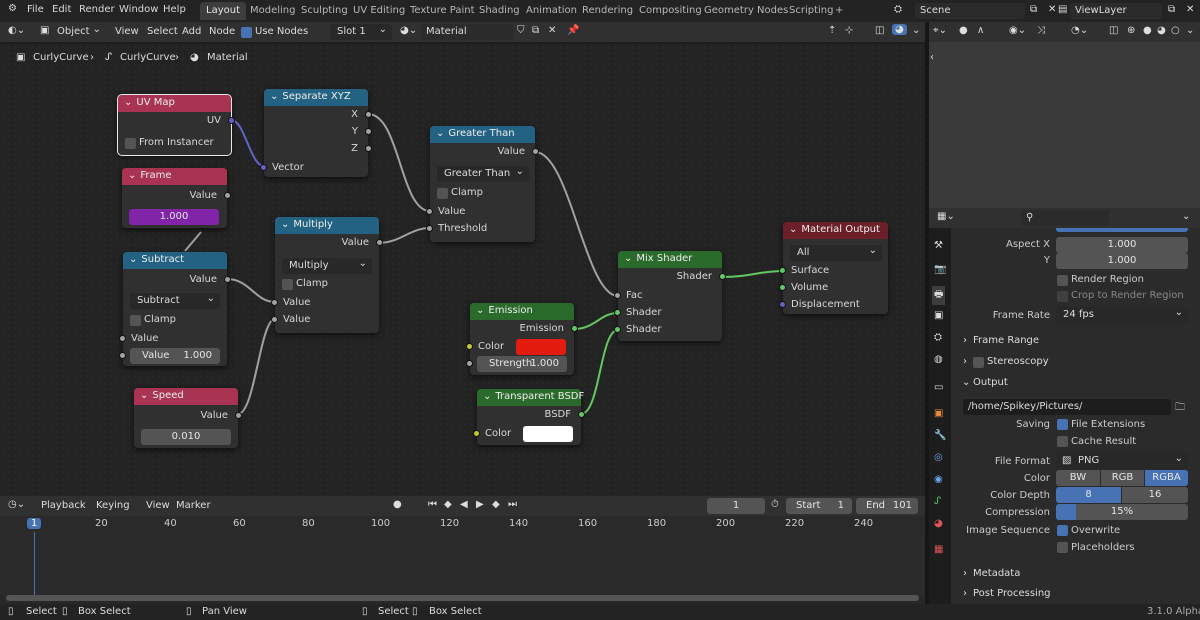 The height and width of the screenshot is (620, 1200). Describe the element at coordinates (34, 523) in the screenshot. I see `current-frame-marker: 1` at that location.